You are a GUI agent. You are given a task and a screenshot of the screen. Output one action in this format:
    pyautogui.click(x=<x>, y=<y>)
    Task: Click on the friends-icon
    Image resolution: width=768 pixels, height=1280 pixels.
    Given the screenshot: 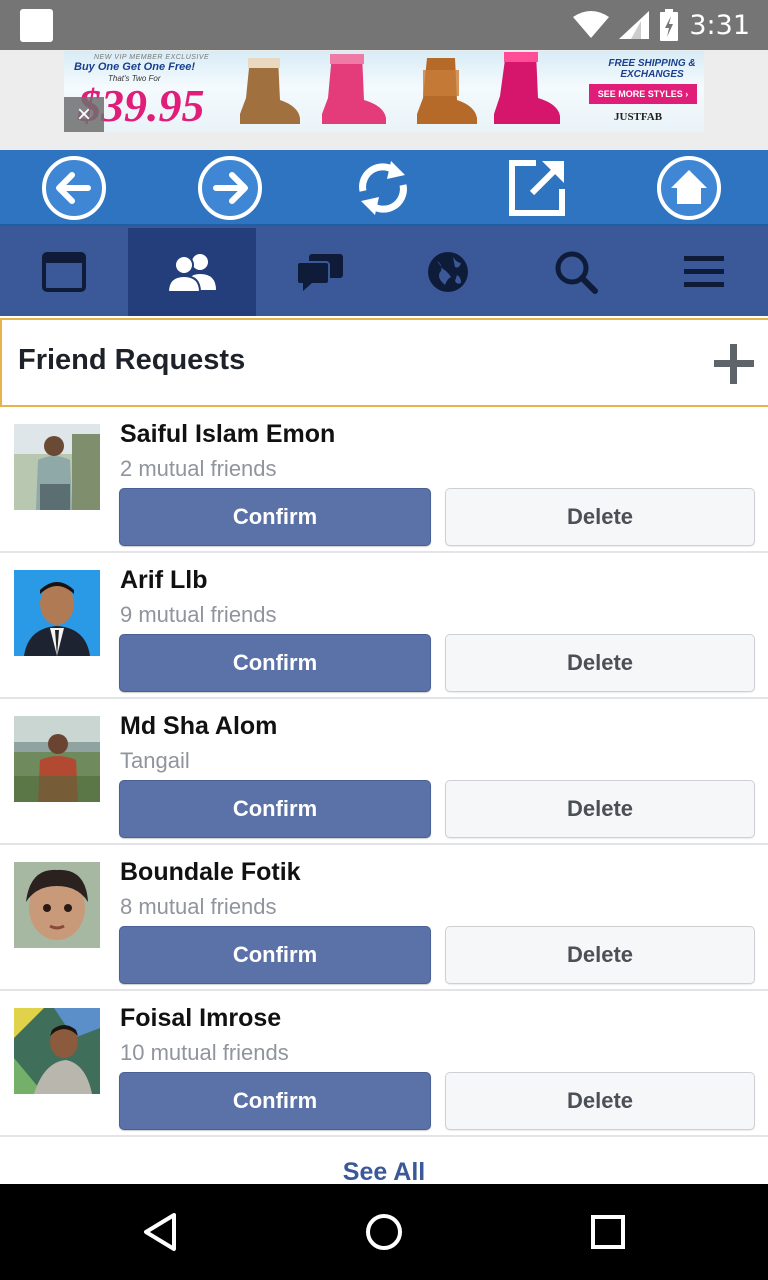 What is the action you would take?
    pyautogui.click(x=191, y=273)
    